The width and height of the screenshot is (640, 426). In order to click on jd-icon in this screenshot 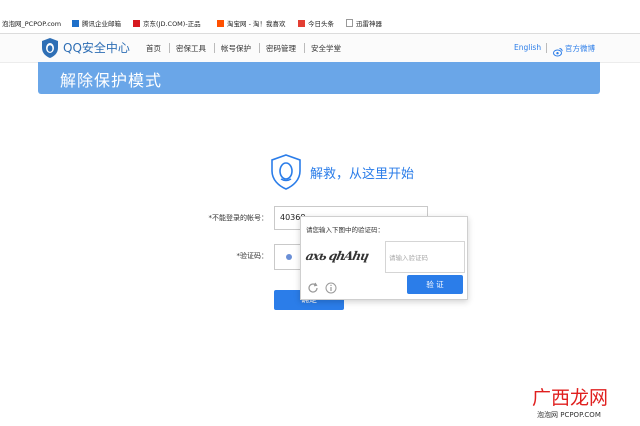, I will do `click(136, 23)`.